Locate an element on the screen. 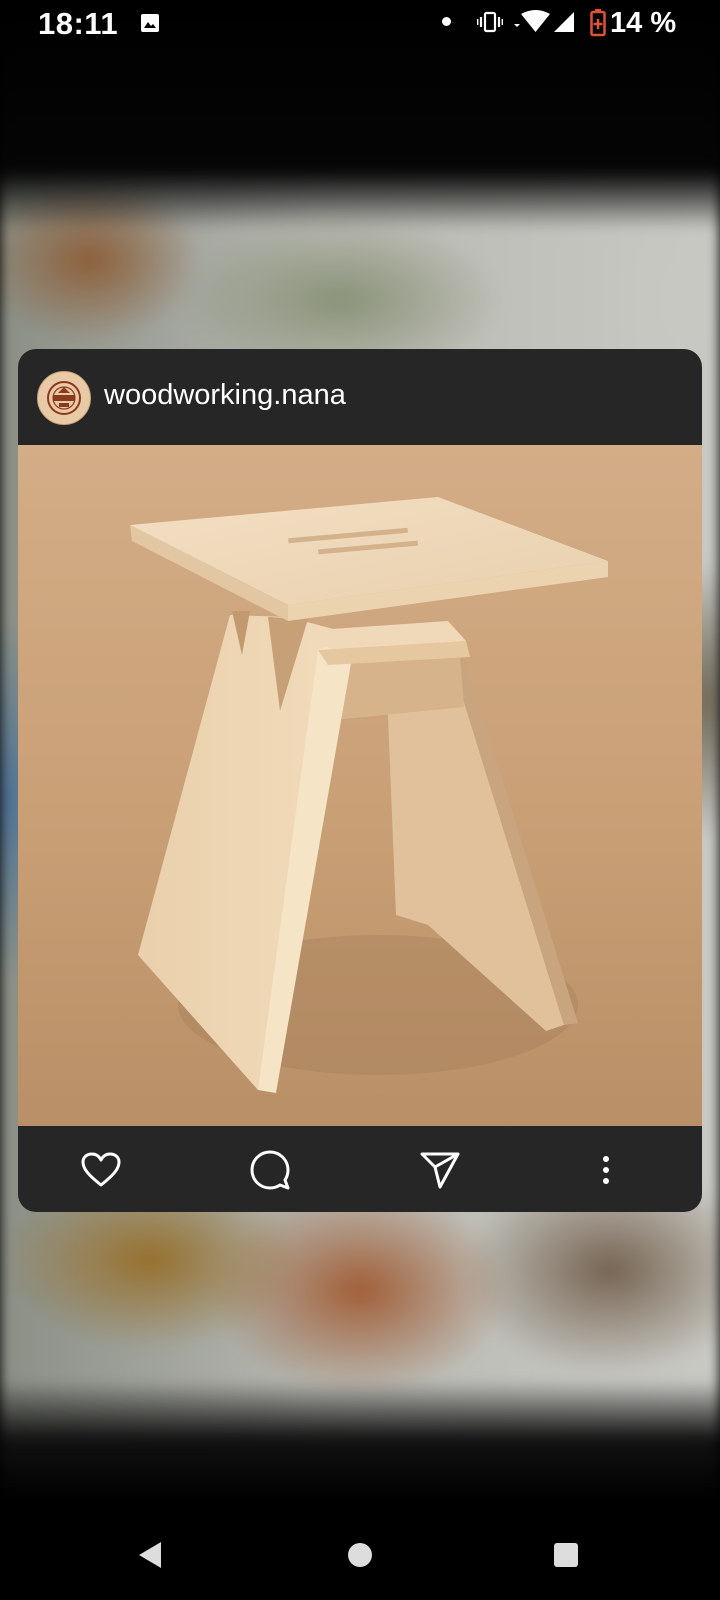  profile-avatar is located at coordinates (64, 398).